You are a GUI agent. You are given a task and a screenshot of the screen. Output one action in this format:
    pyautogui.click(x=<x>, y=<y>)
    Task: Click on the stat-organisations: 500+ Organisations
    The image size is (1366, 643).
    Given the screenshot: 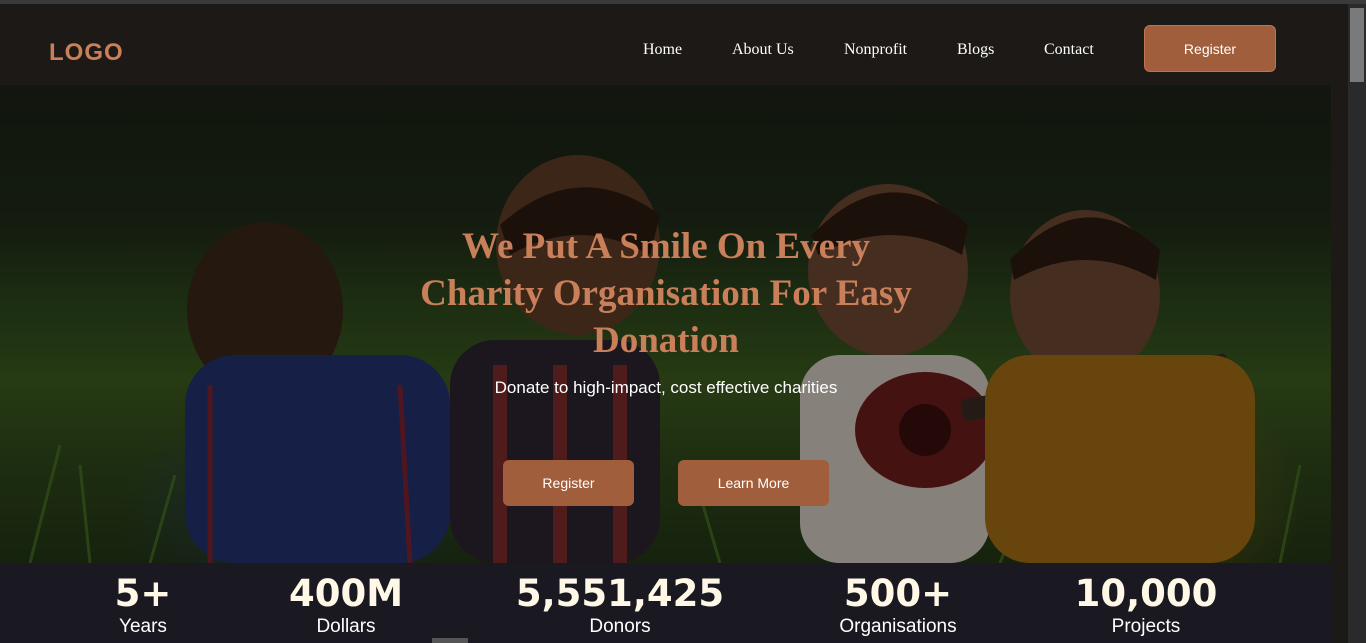 What is the action you would take?
    pyautogui.click(x=898, y=604)
    